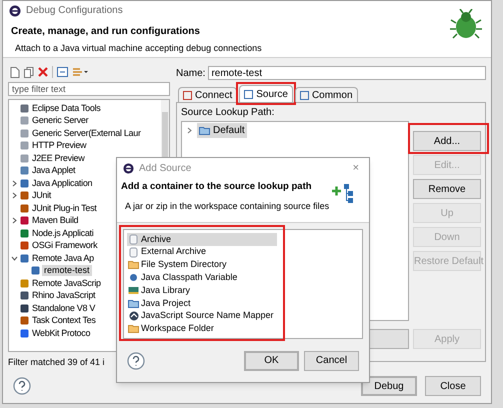  Describe the element at coordinates (453, 386) in the screenshot. I see `dialog-button: Close` at that location.